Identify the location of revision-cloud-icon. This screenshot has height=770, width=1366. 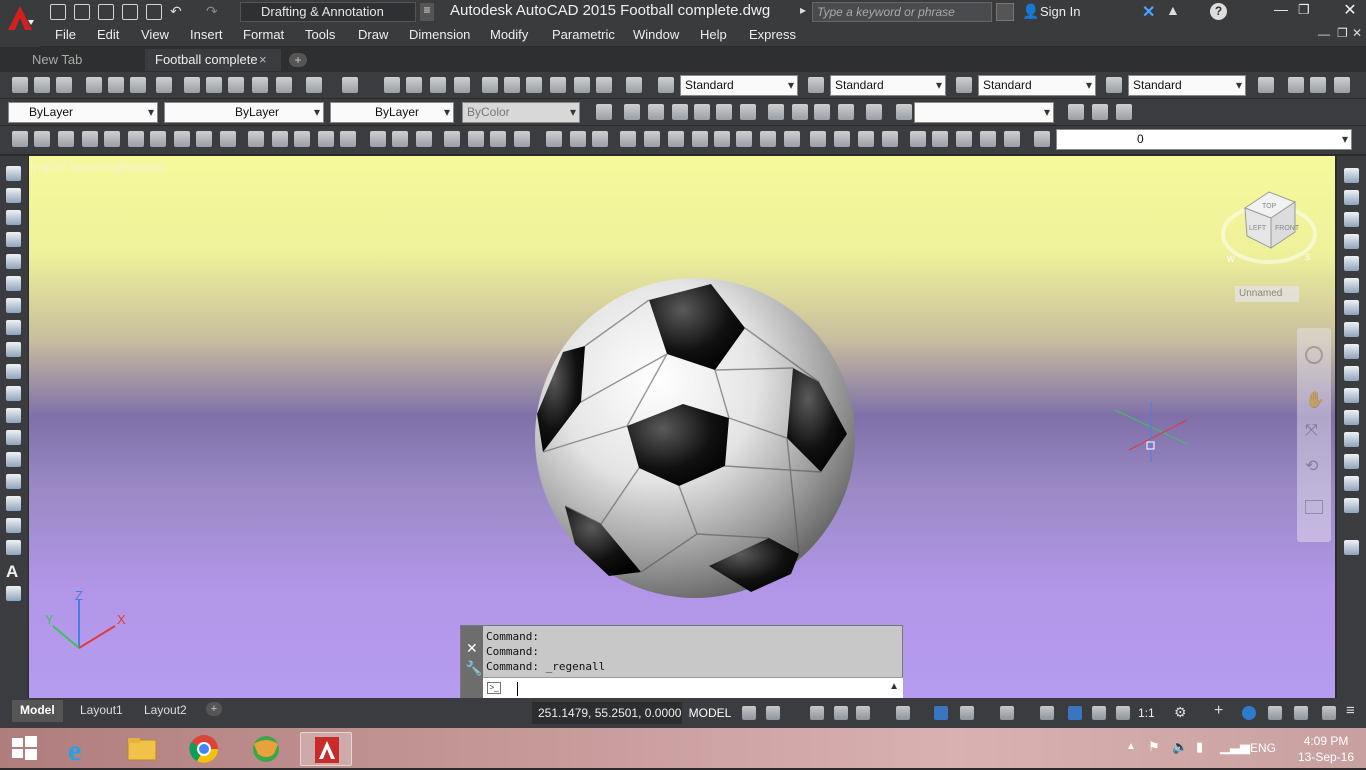
(13, 327).